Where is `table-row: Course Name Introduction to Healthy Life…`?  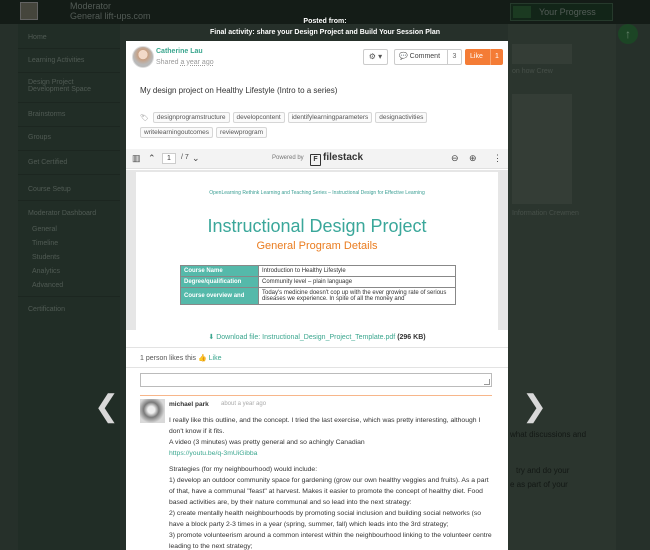
table-row: Course Name Introduction to Healthy Life… is located at coordinates (318, 271).